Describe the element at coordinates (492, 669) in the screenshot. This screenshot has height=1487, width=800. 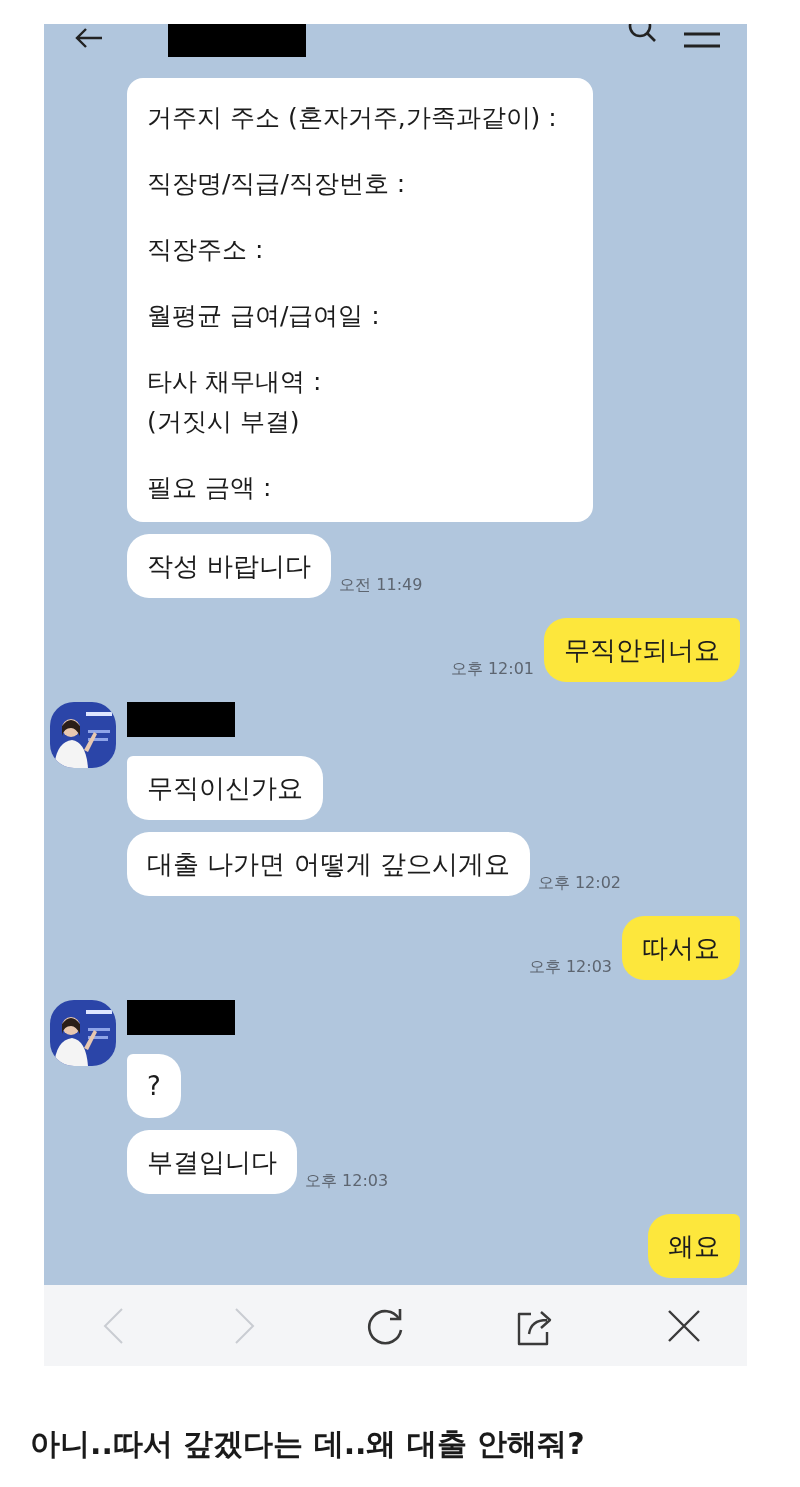
I see `message-time: 오후 12:01` at that location.